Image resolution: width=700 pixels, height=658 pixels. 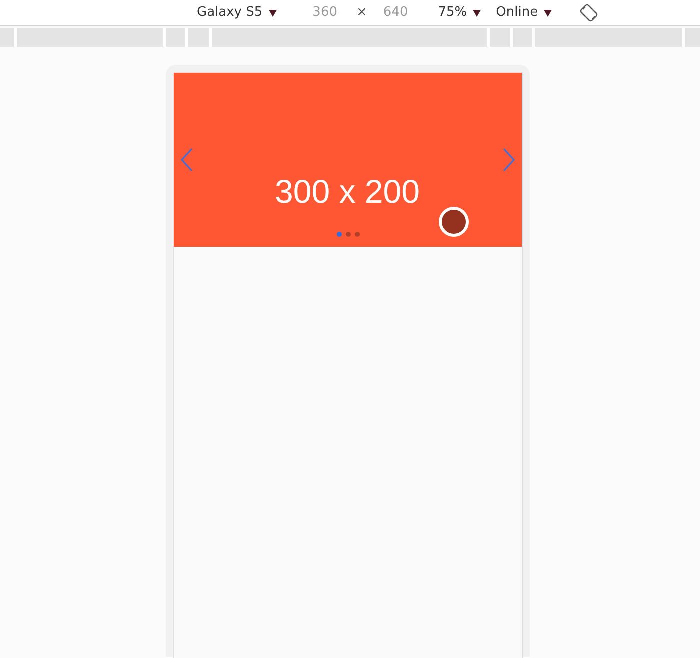 I want to click on rotate-icon, so click(x=589, y=13).